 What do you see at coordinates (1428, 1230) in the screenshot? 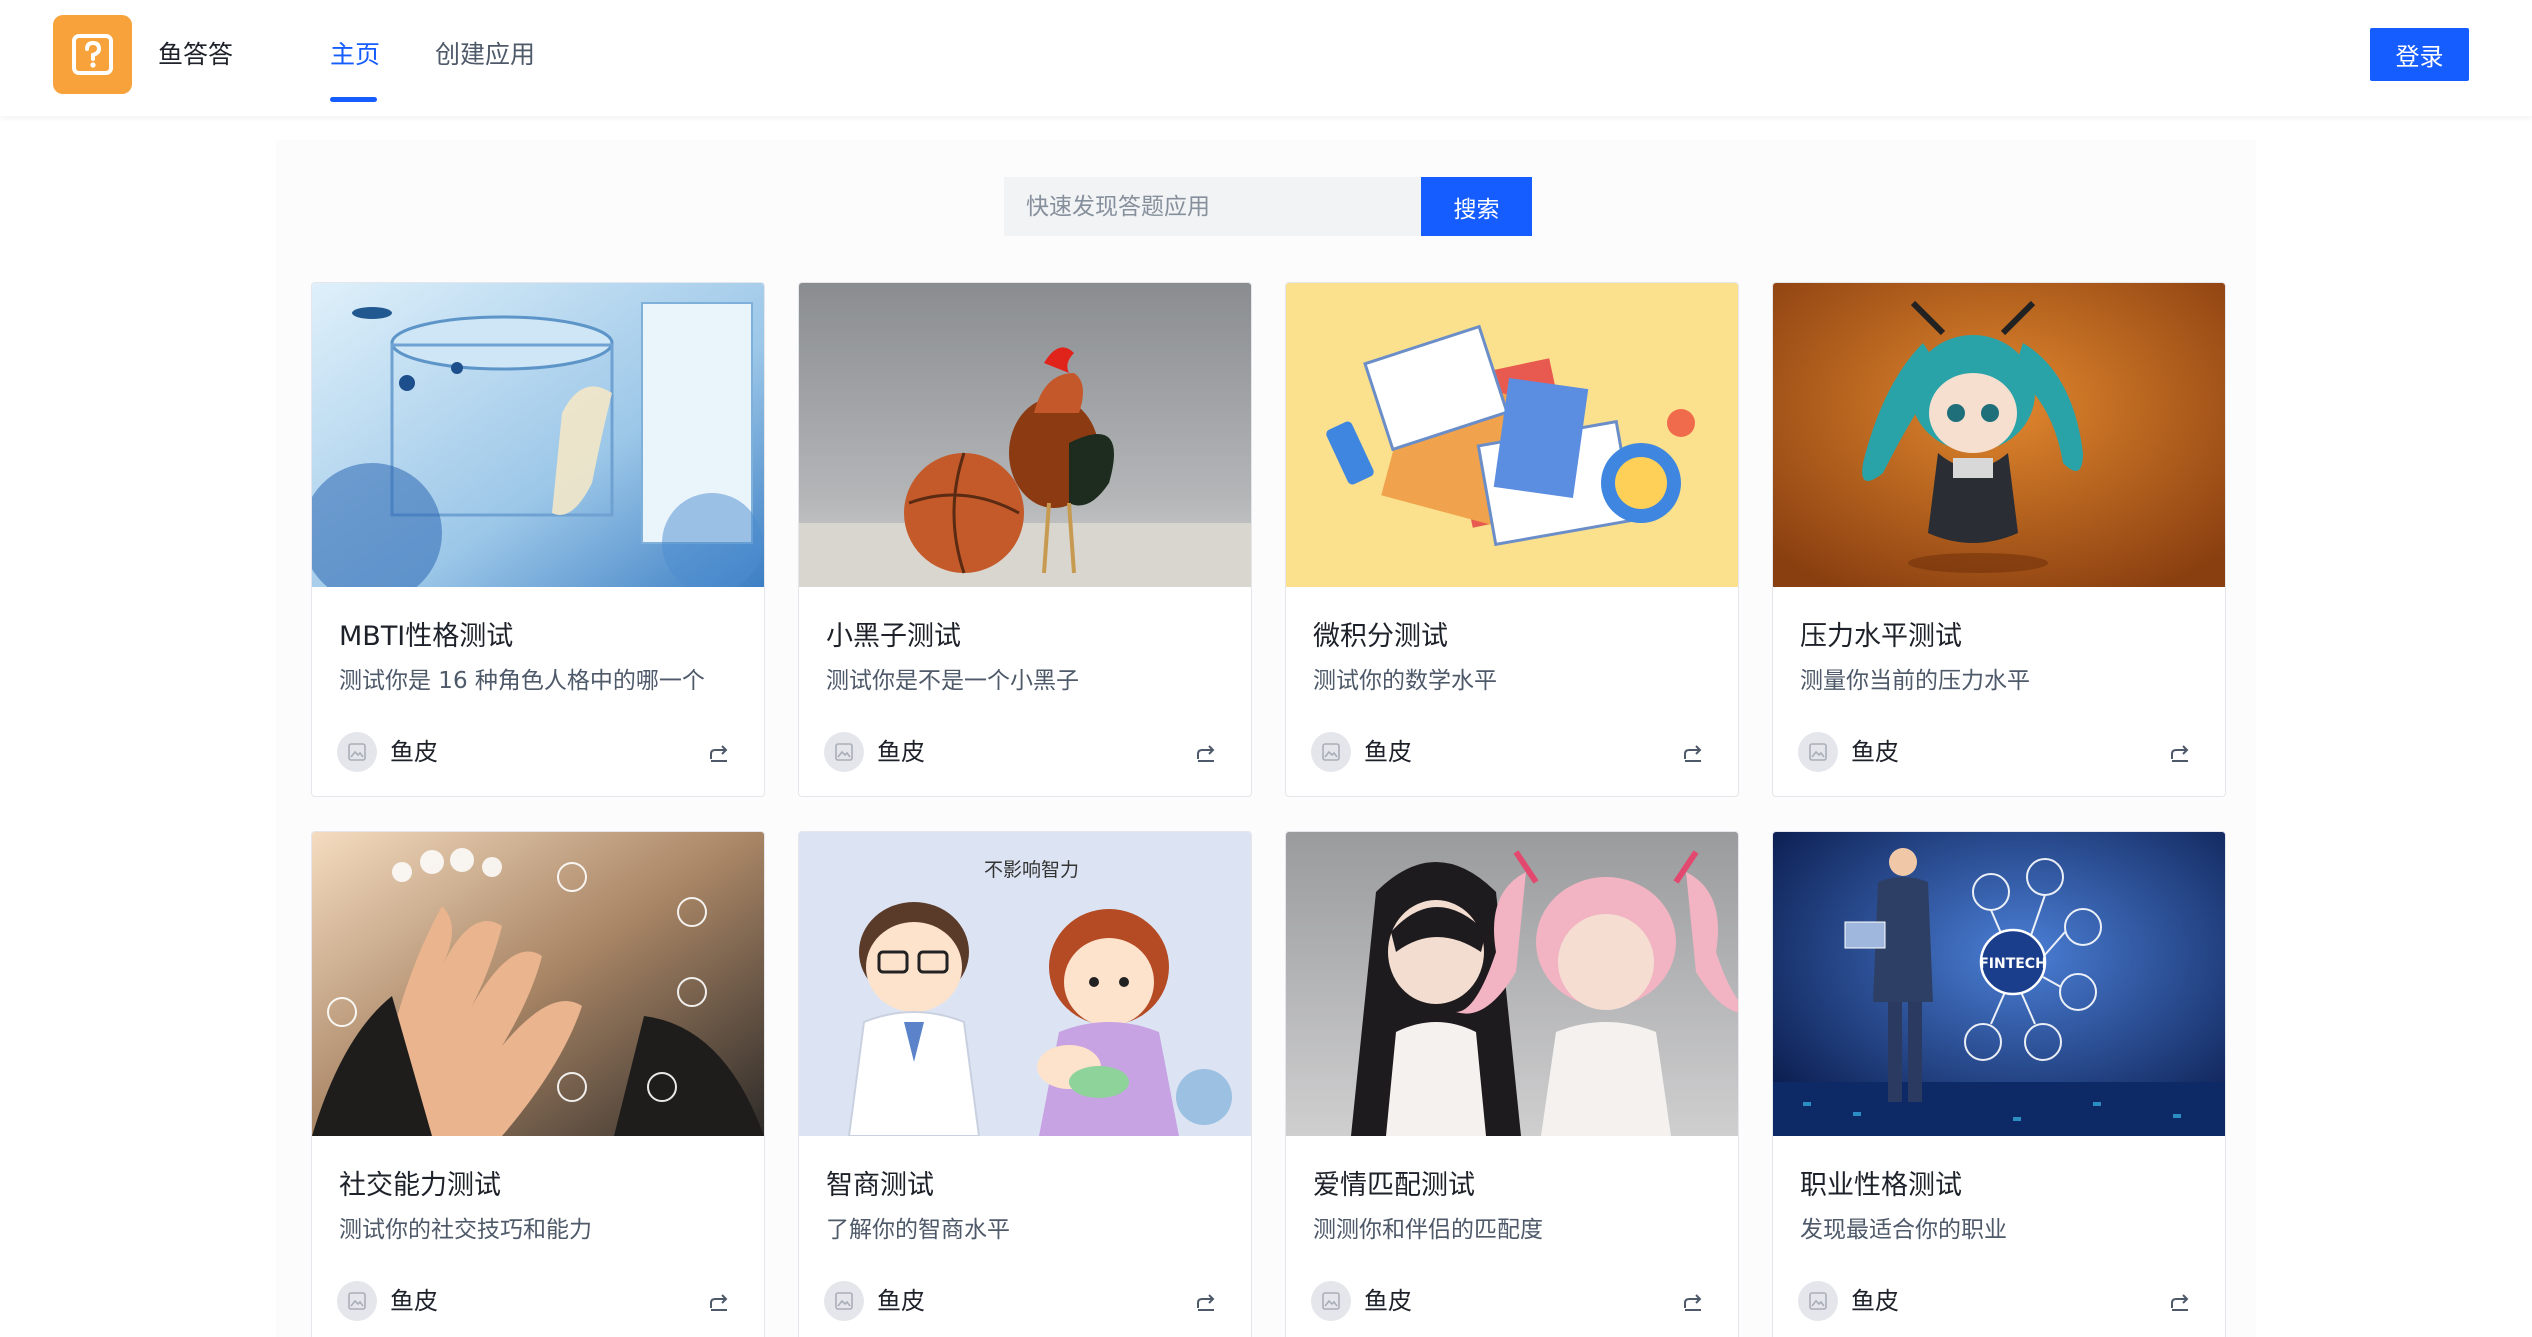
I see `card-description: 测测你和伴侣的匹配度` at bounding box center [1428, 1230].